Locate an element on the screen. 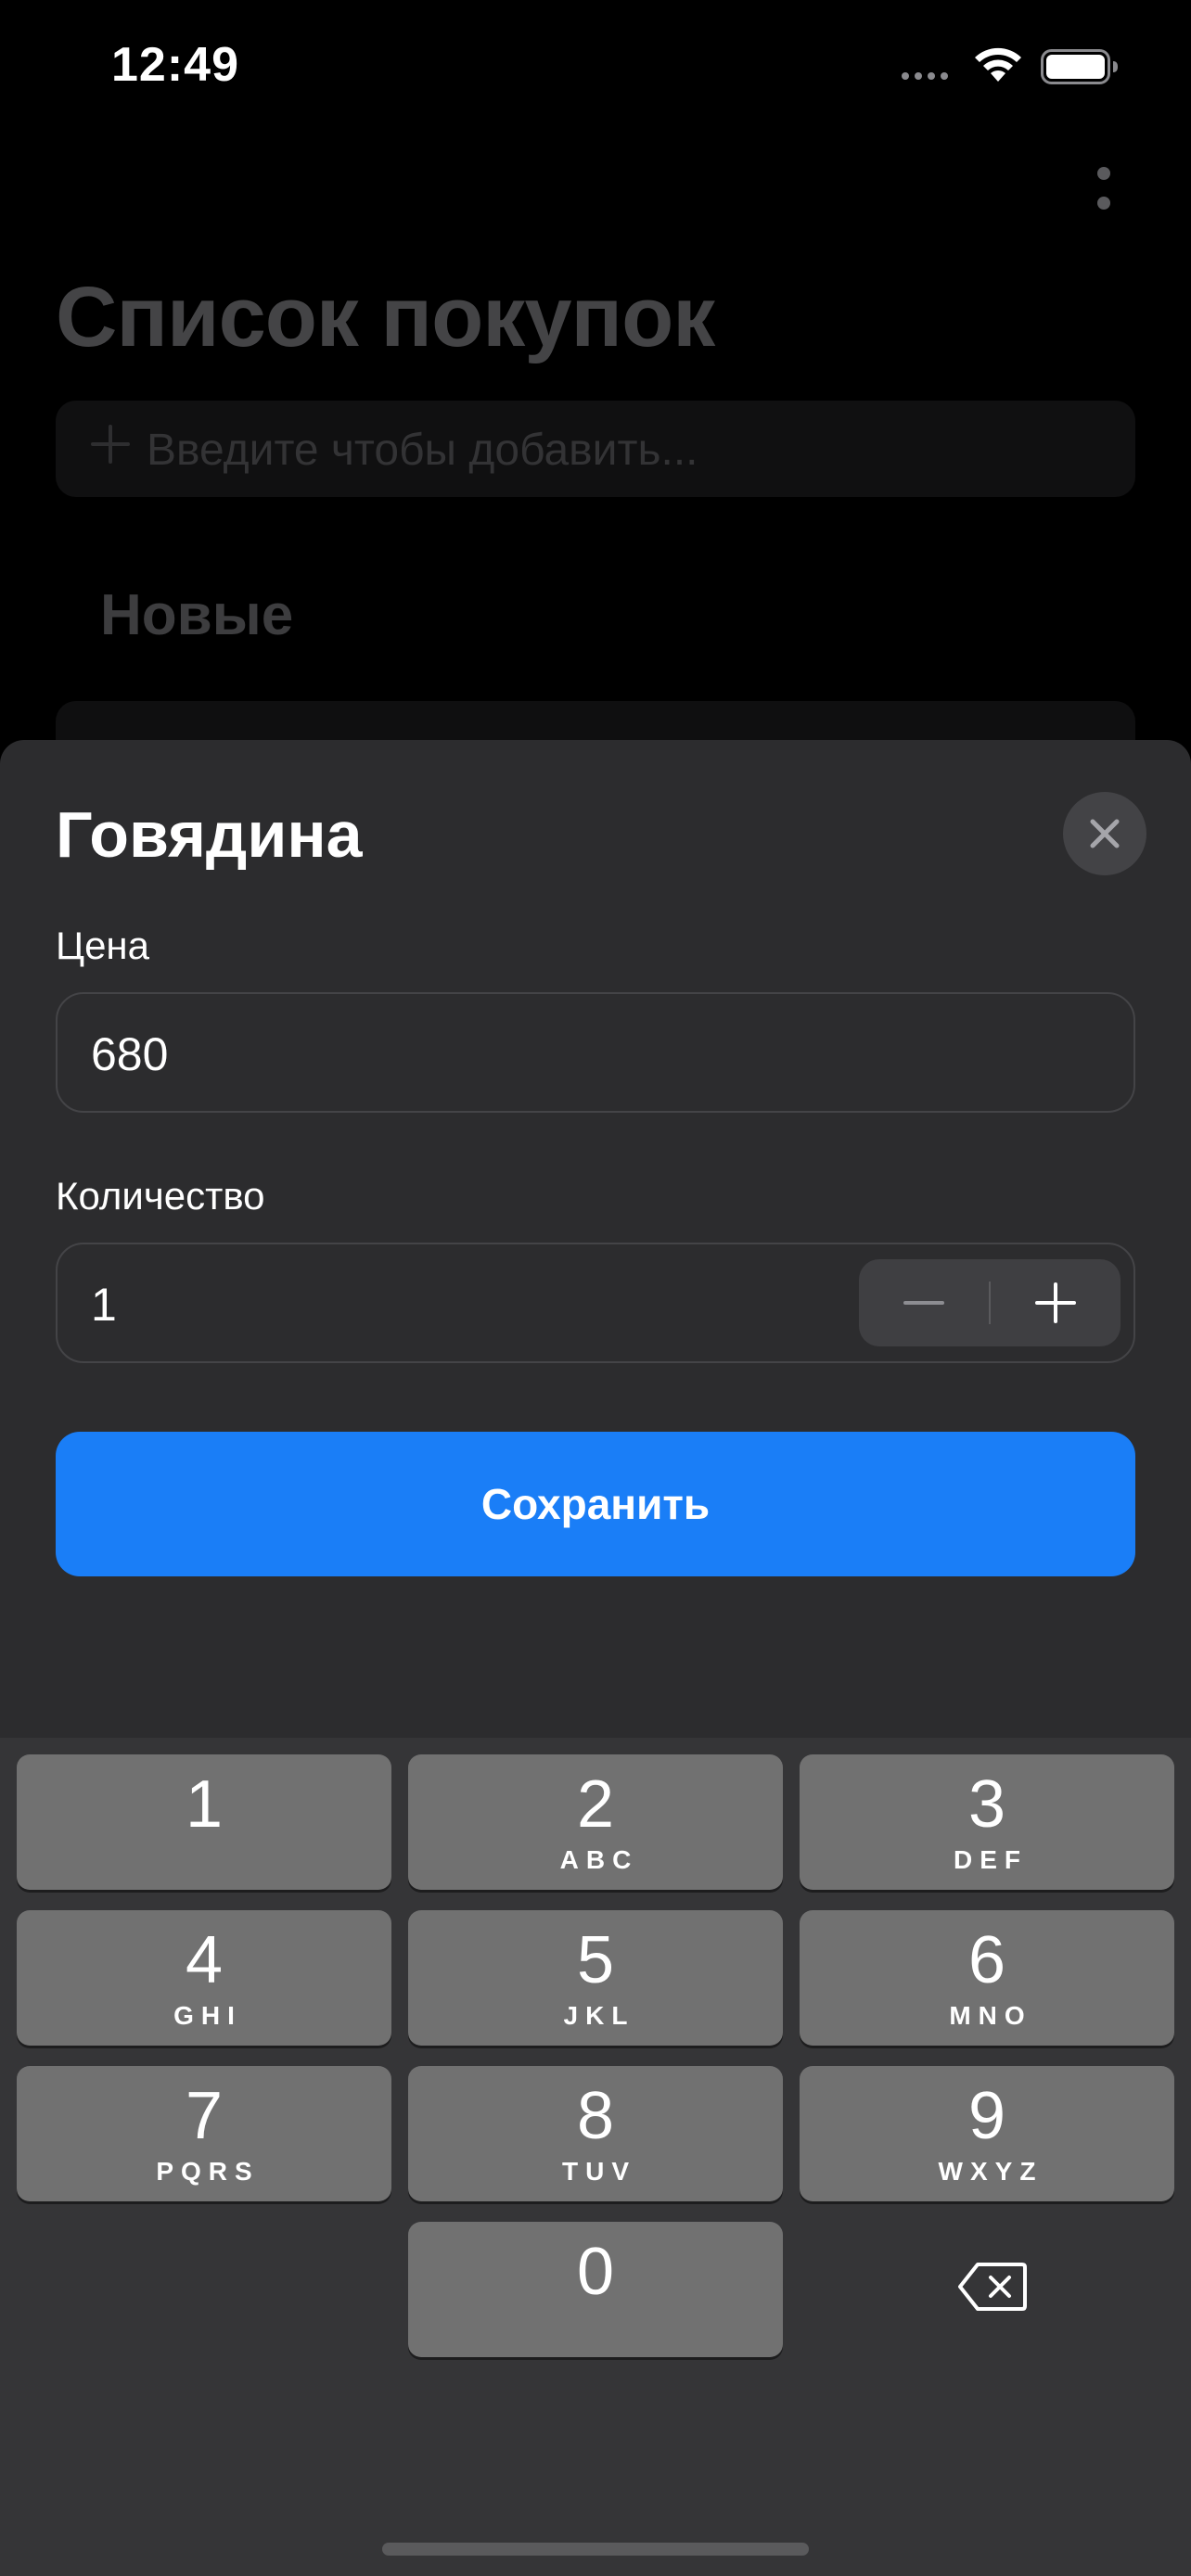 Image resolution: width=1191 pixels, height=2576 pixels. key-6: 6 MNO is located at coordinates (987, 1978).